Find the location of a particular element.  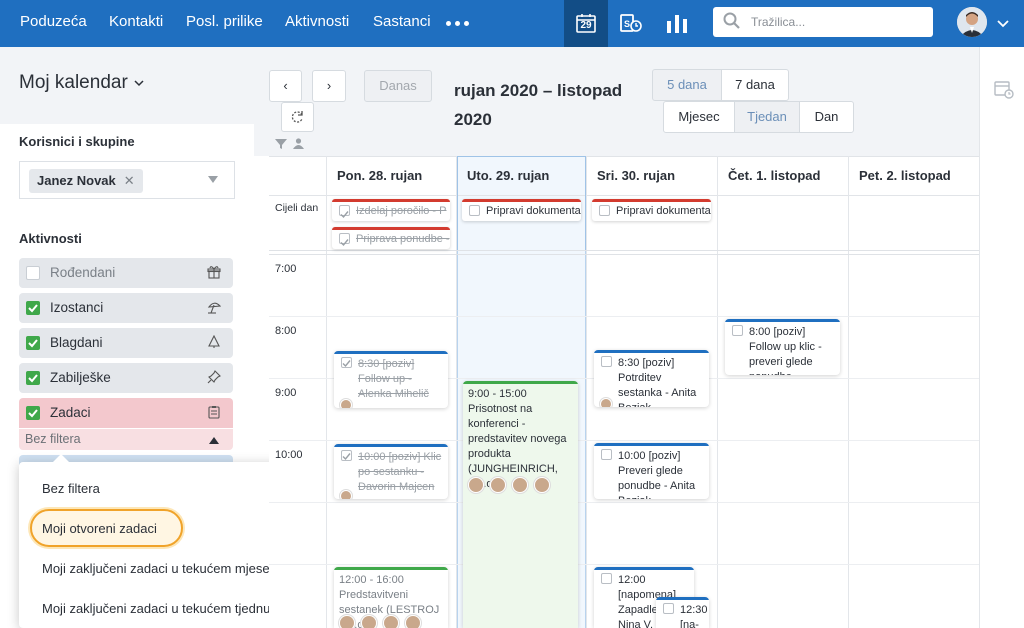

users-select: Janez Novak ✕ is located at coordinates (127, 180).